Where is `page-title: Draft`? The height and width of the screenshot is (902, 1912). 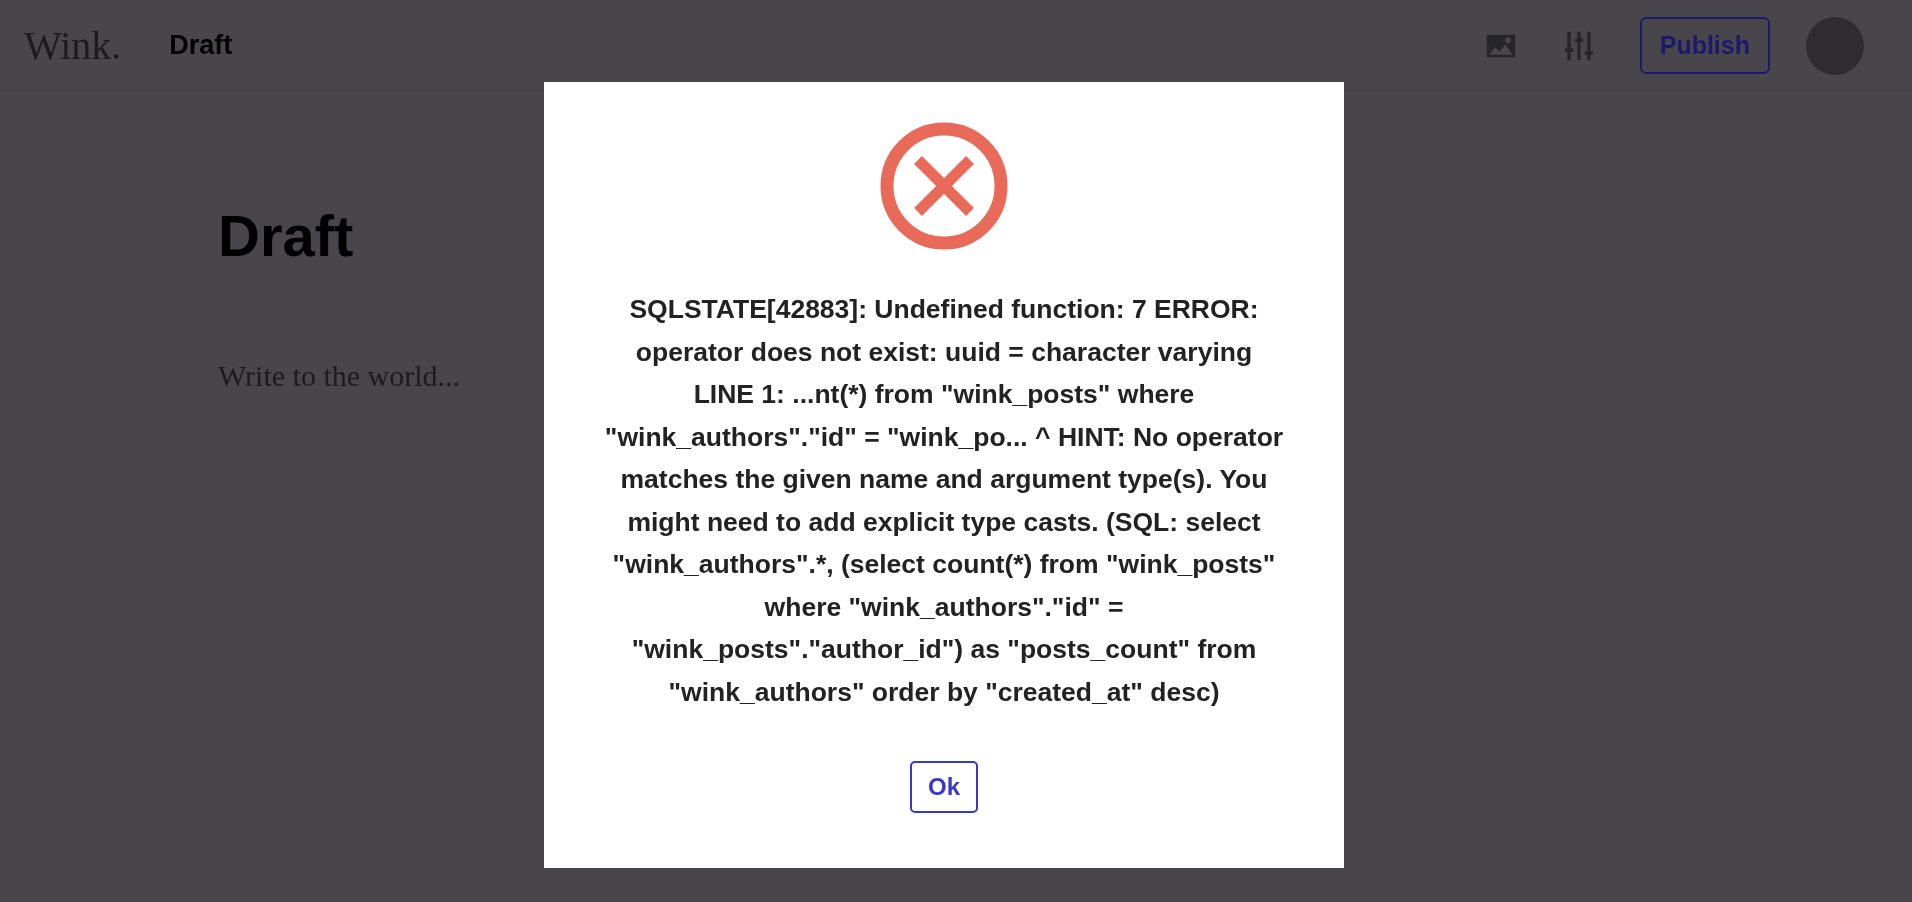 page-title: Draft is located at coordinates (201, 45).